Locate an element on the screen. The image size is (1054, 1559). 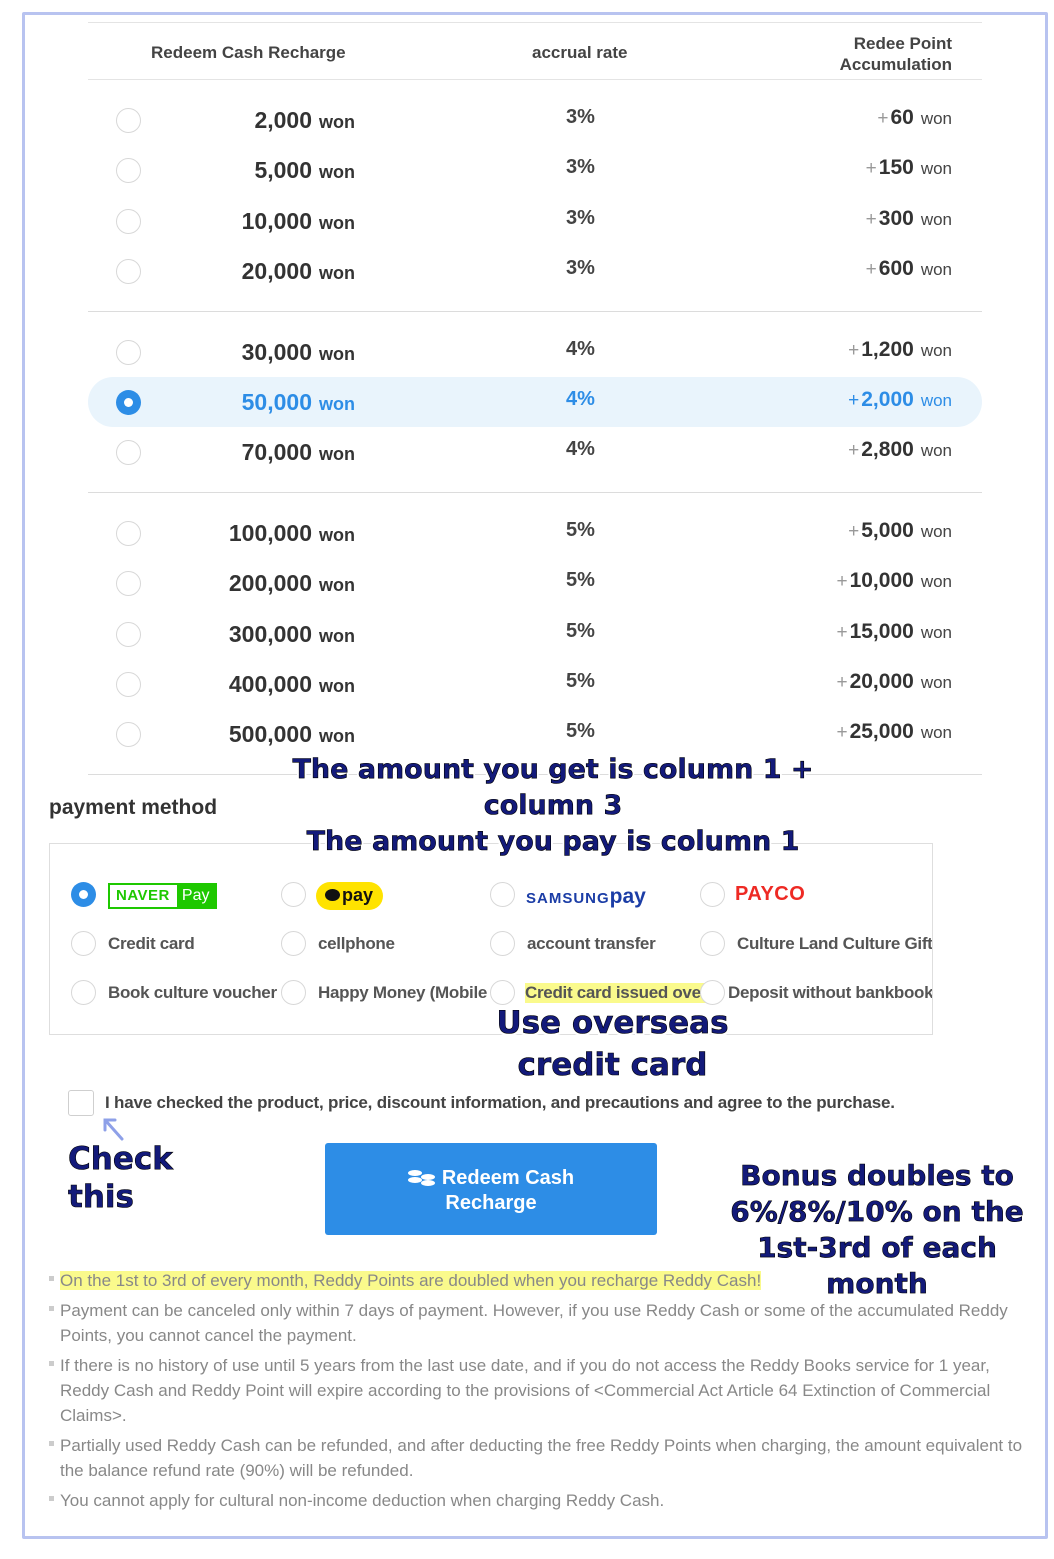
annotation-line: credit card is located at coordinates (612, 1065).